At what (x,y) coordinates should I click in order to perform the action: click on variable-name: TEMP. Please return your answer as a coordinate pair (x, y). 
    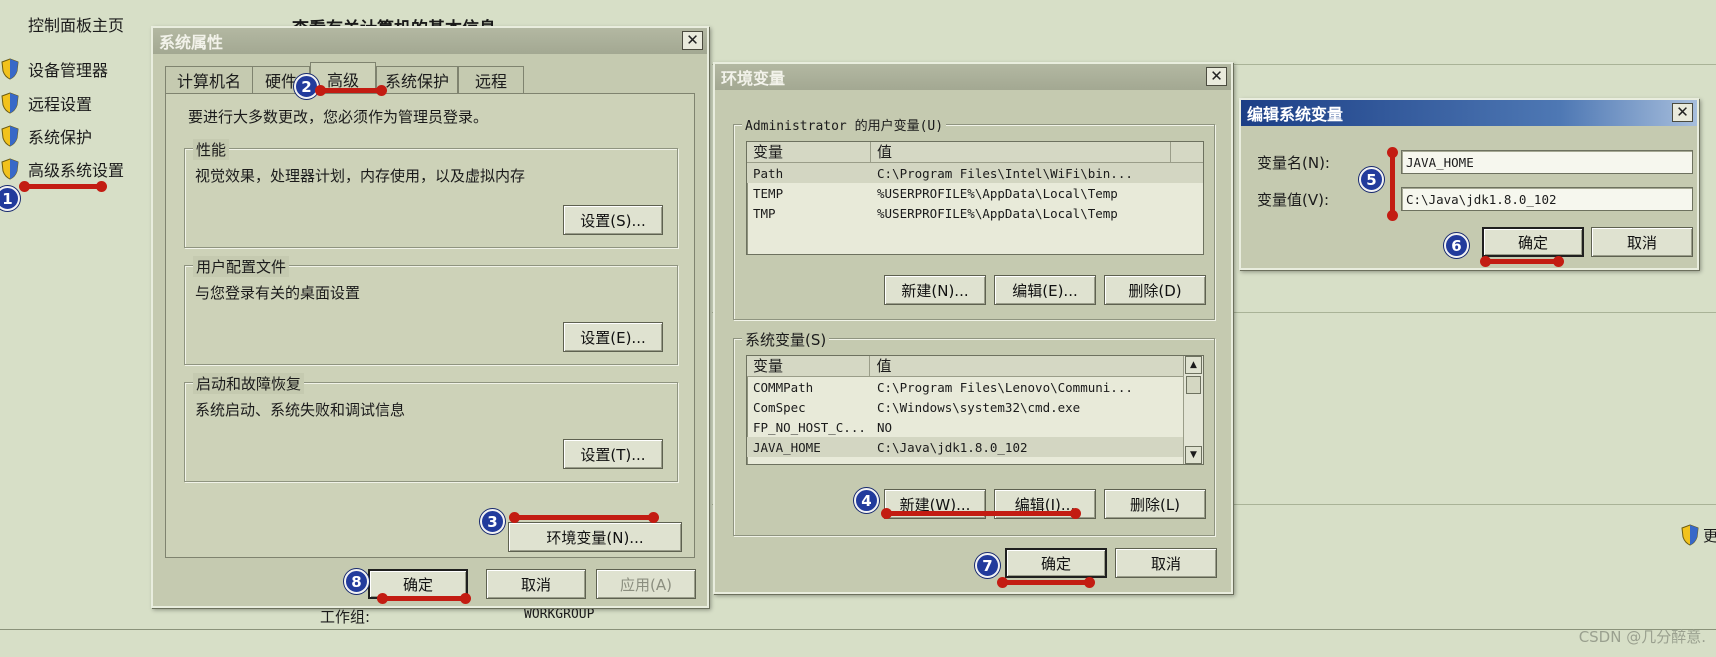
    Looking at the image, I should click on (768, 193).